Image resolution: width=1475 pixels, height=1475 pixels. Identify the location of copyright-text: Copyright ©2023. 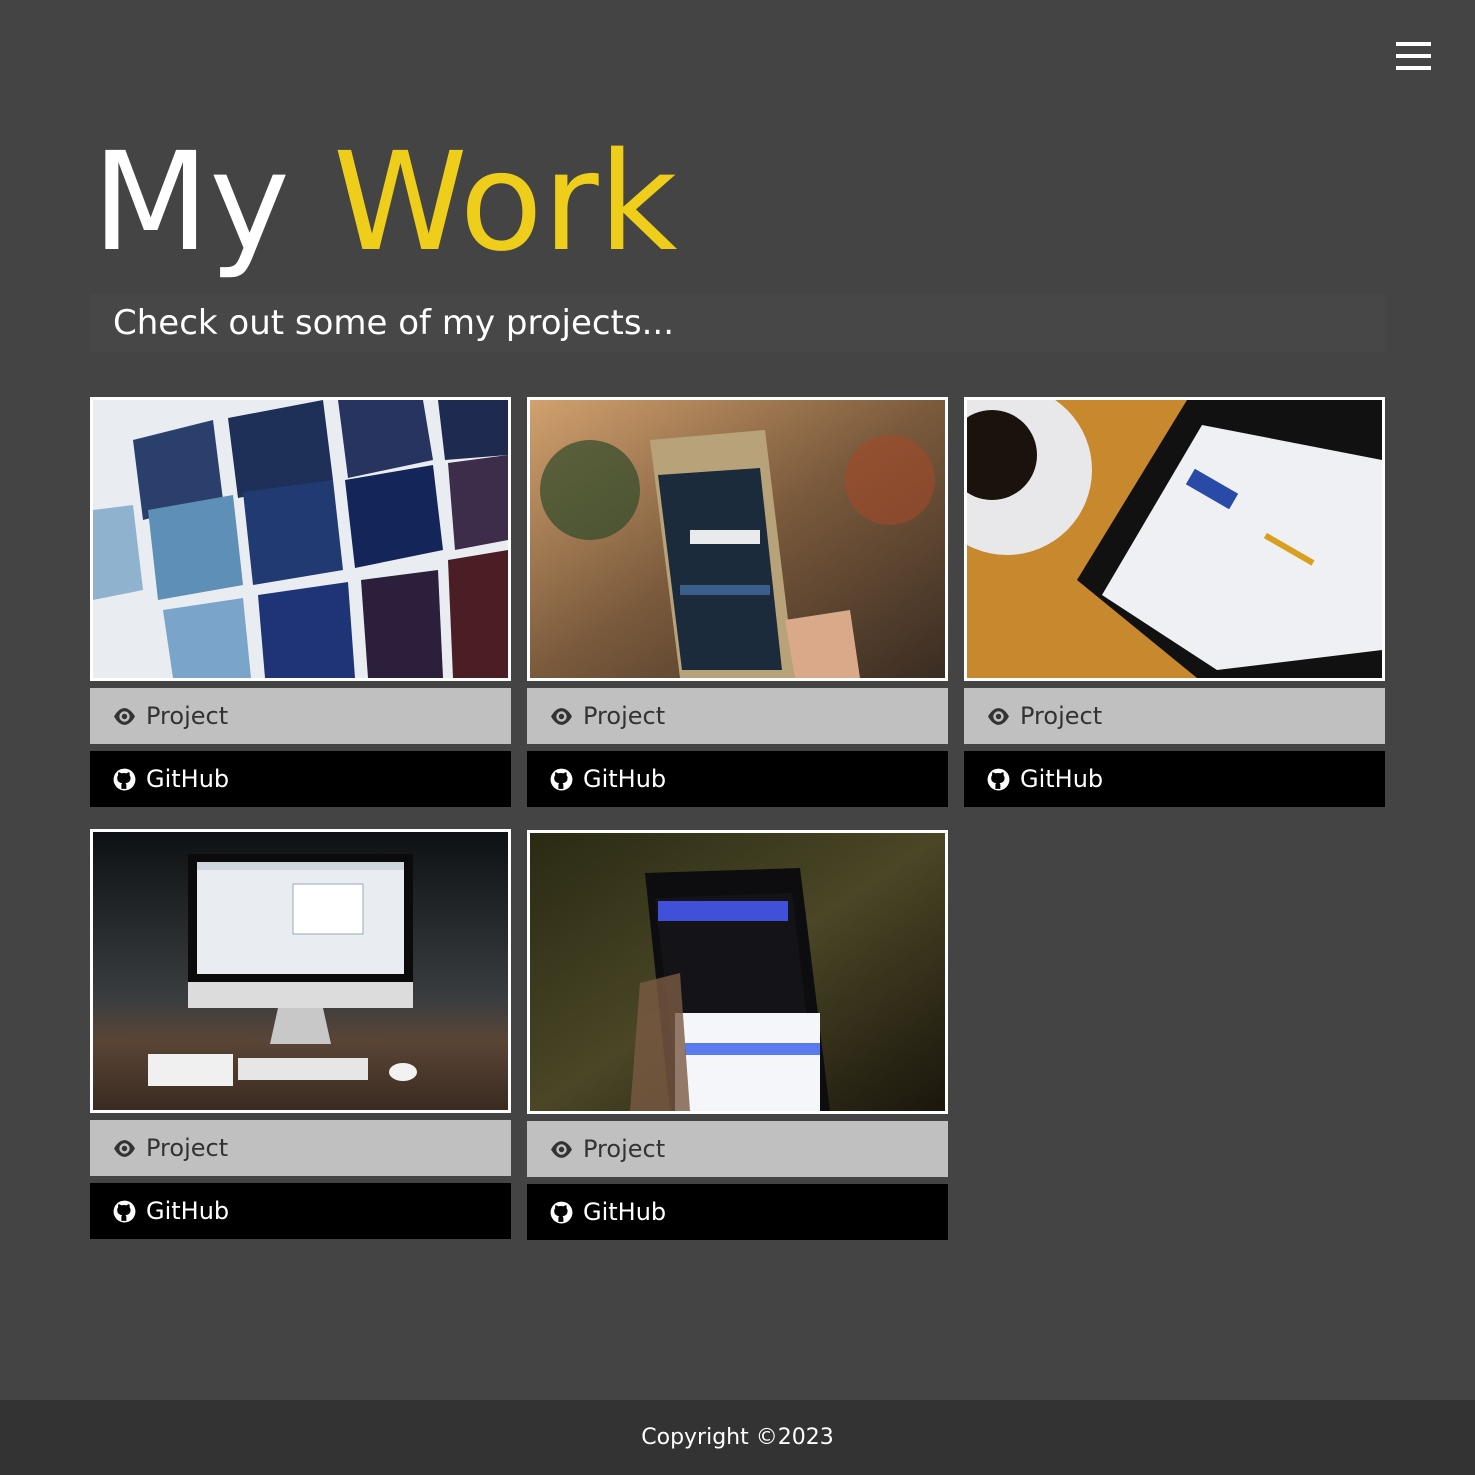
(737, 1437).